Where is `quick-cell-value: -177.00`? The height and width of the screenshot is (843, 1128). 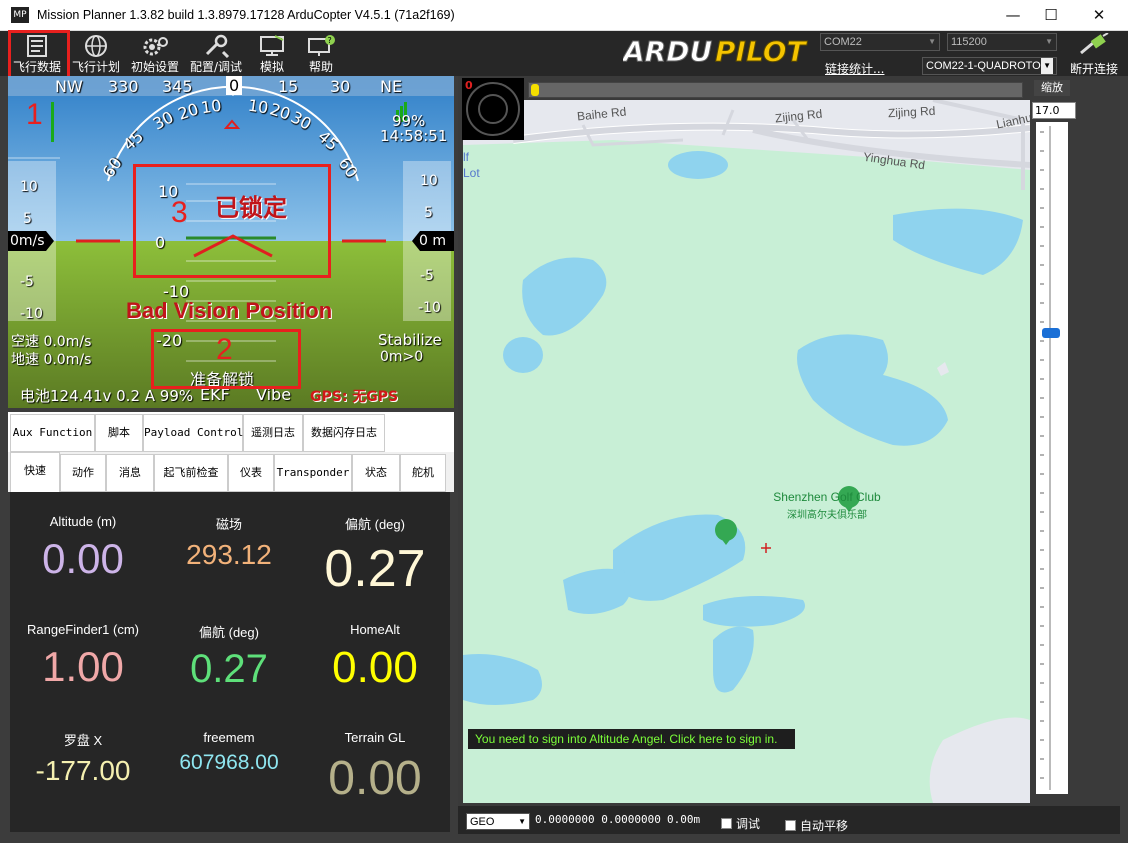
quick-cell-value: -177.00 is located at coordinates (83, 770).